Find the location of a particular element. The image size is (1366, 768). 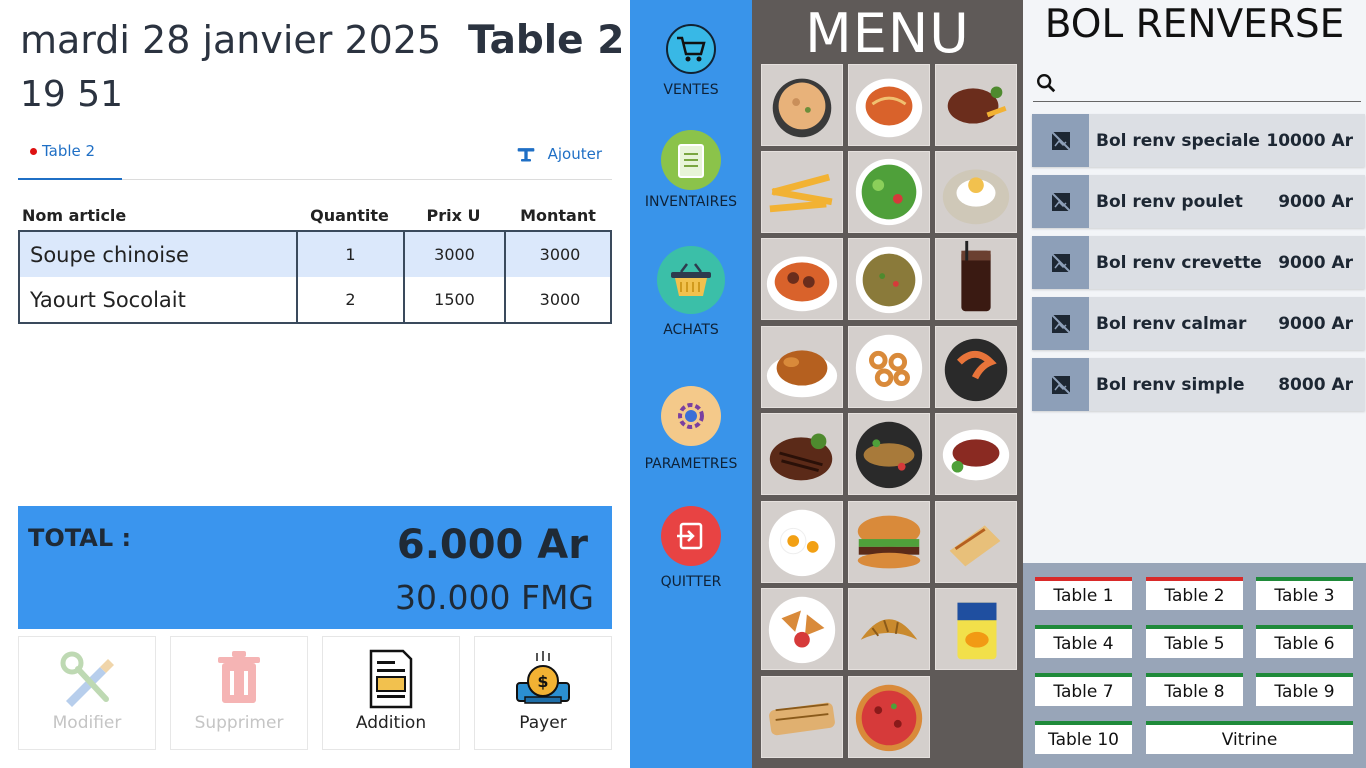

total-ariary: 6.000 Ar is located at coordinates (492, 545).